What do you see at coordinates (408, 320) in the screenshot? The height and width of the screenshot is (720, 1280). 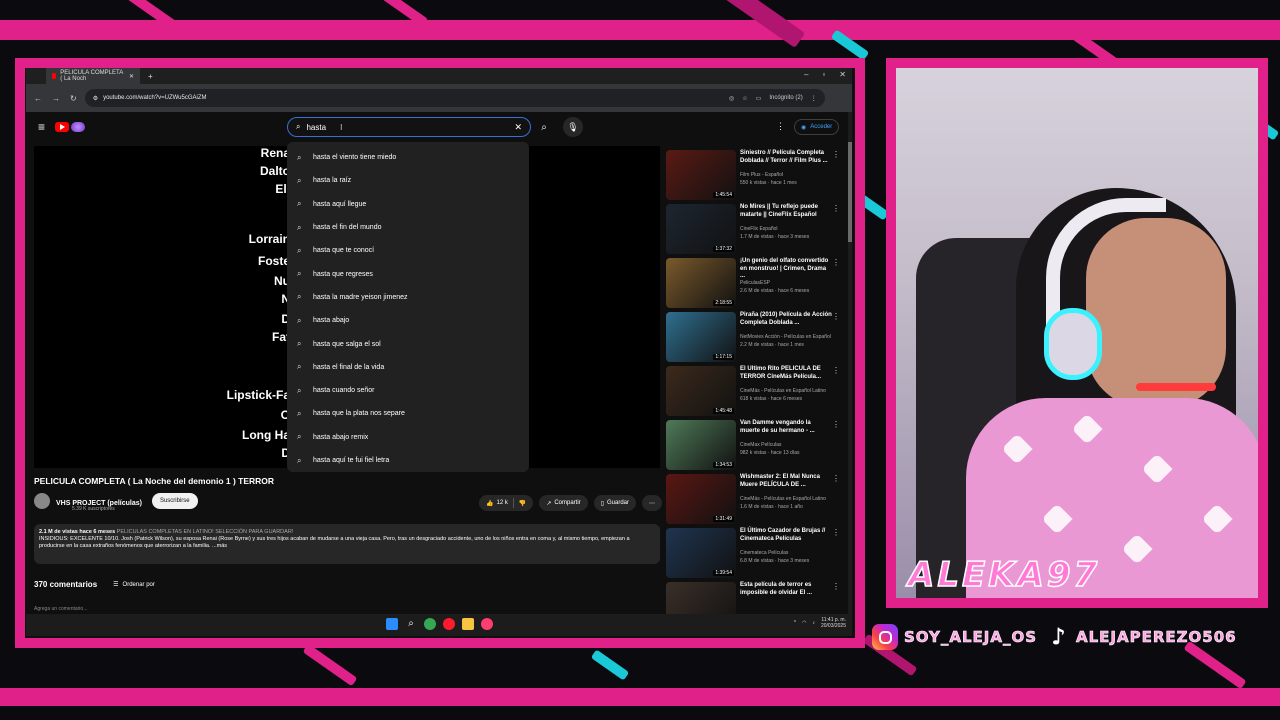 I see `search-suggestion: ⌕ hasta abajo` at bounding box center [408, 320].